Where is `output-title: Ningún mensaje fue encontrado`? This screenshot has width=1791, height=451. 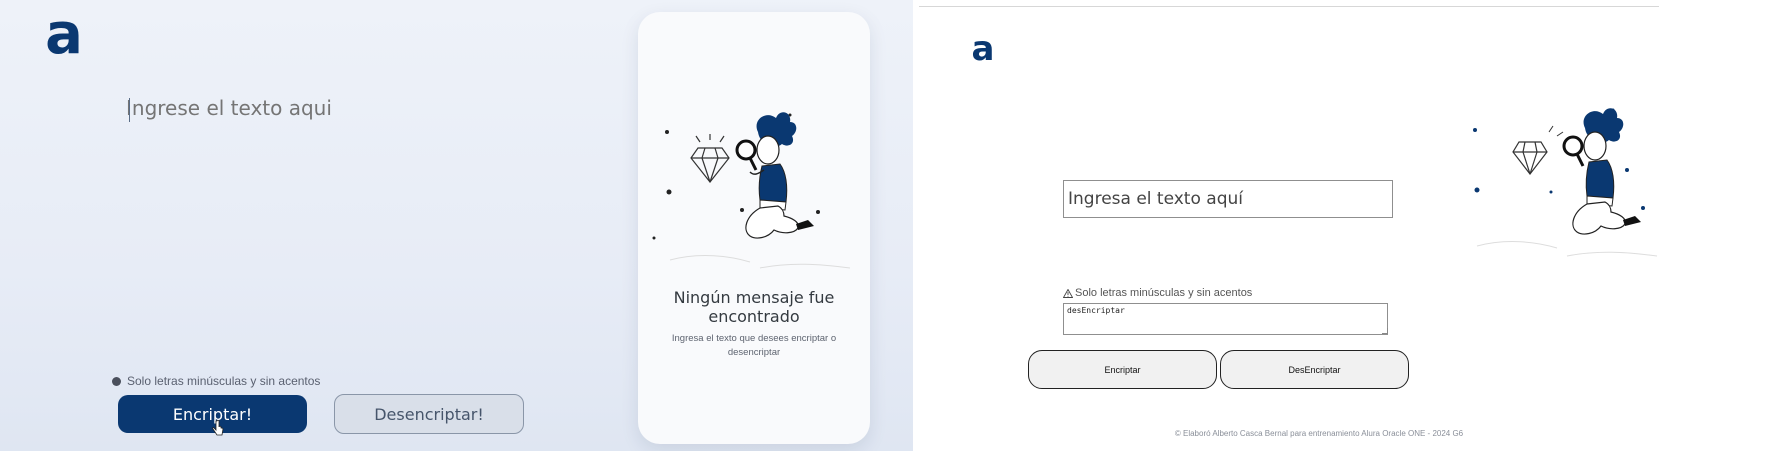
output-title: Ningún mensaje fue encontrado is located at coordinates (754, 307).